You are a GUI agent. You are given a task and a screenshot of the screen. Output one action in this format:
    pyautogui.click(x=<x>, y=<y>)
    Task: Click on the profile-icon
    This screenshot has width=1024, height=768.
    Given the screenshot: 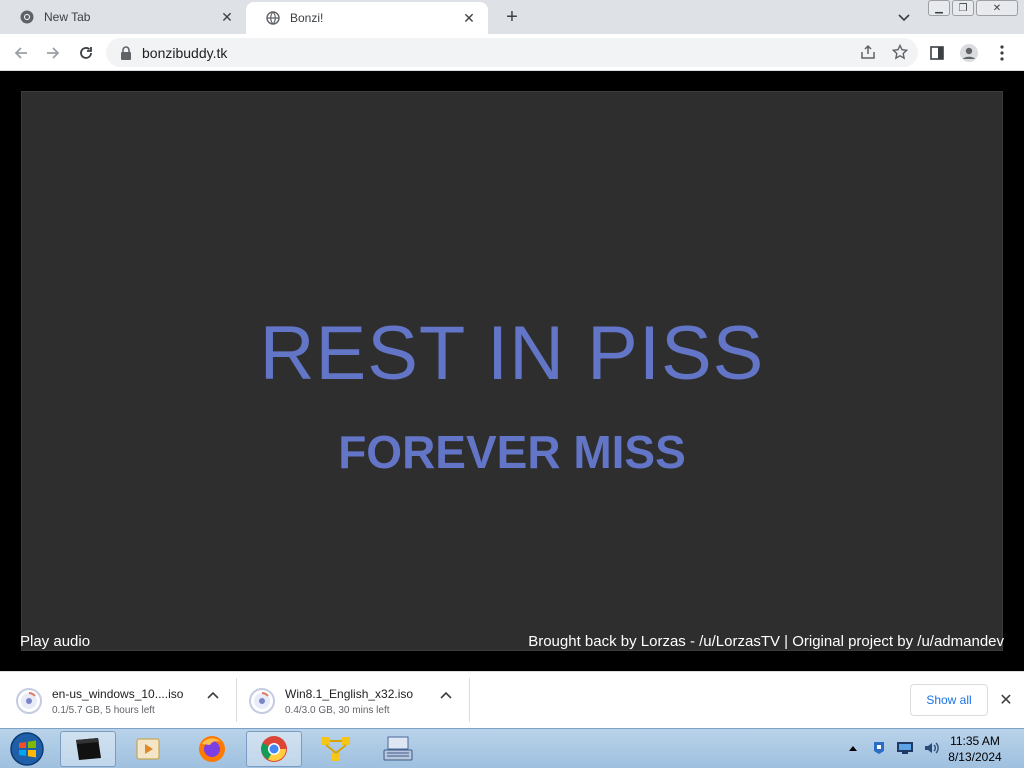 What is the action you would take?
    pyautogui.click(x=969, y=53)
    